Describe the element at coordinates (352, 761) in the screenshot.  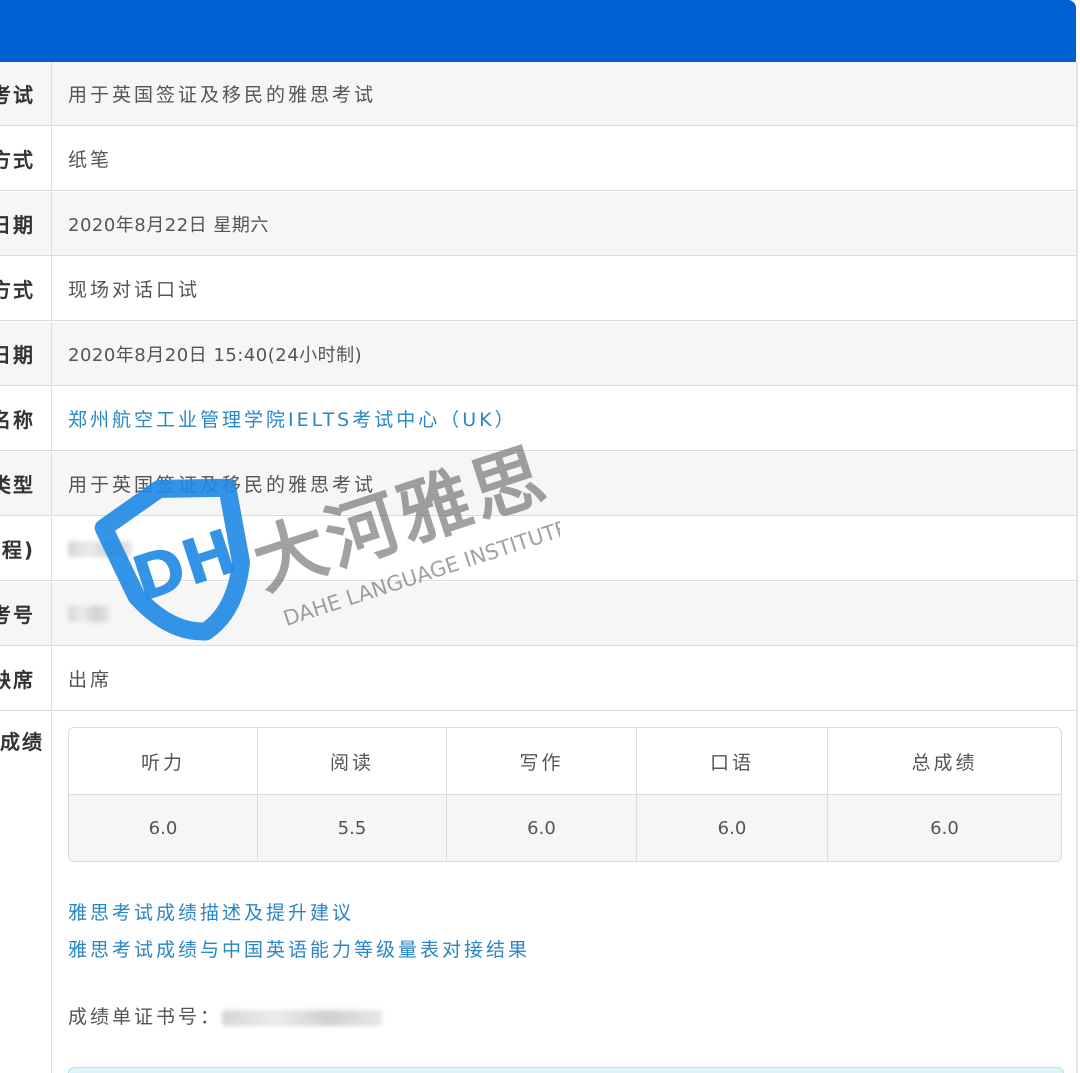
I see `header-reading: 阅读` at that location.